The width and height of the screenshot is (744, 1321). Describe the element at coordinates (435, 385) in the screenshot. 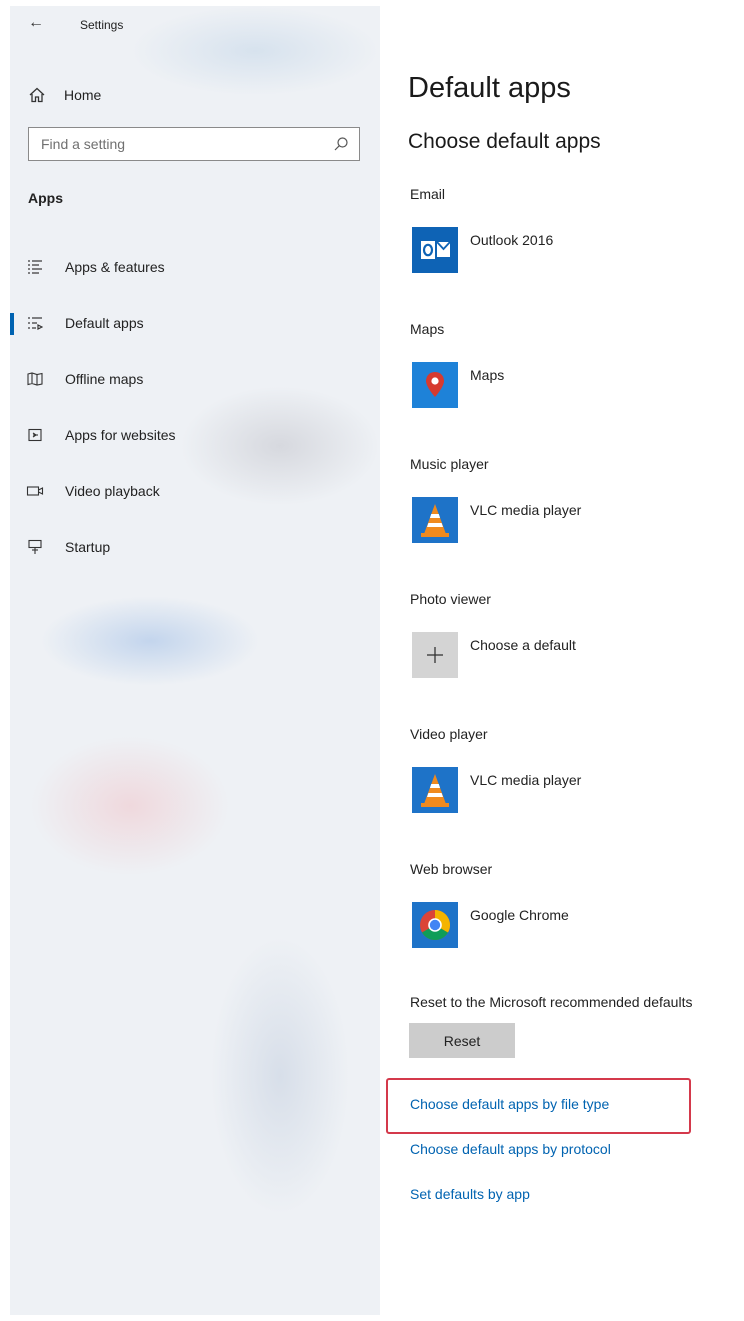

I see `maps-icon` at that location.